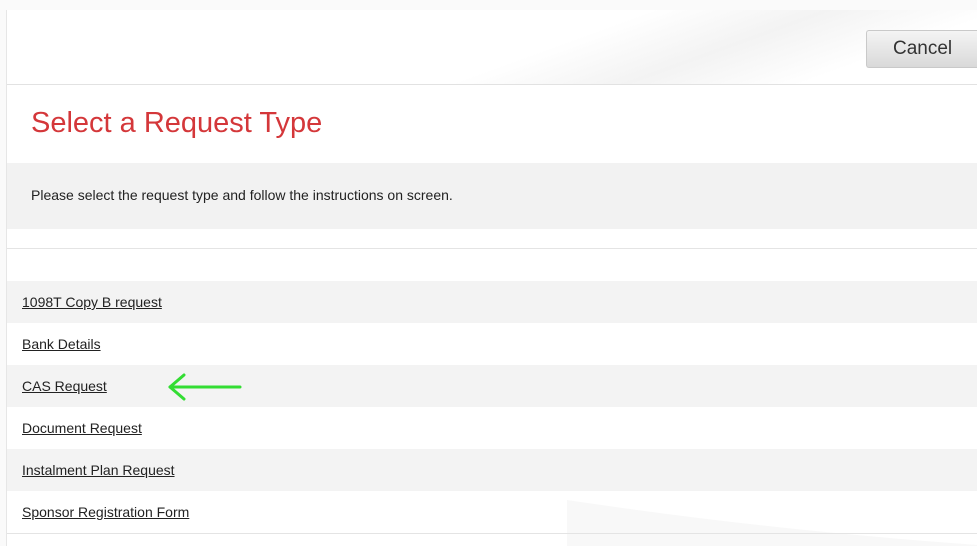  I want to click on list-item: CAS Request, so click(492, 386).